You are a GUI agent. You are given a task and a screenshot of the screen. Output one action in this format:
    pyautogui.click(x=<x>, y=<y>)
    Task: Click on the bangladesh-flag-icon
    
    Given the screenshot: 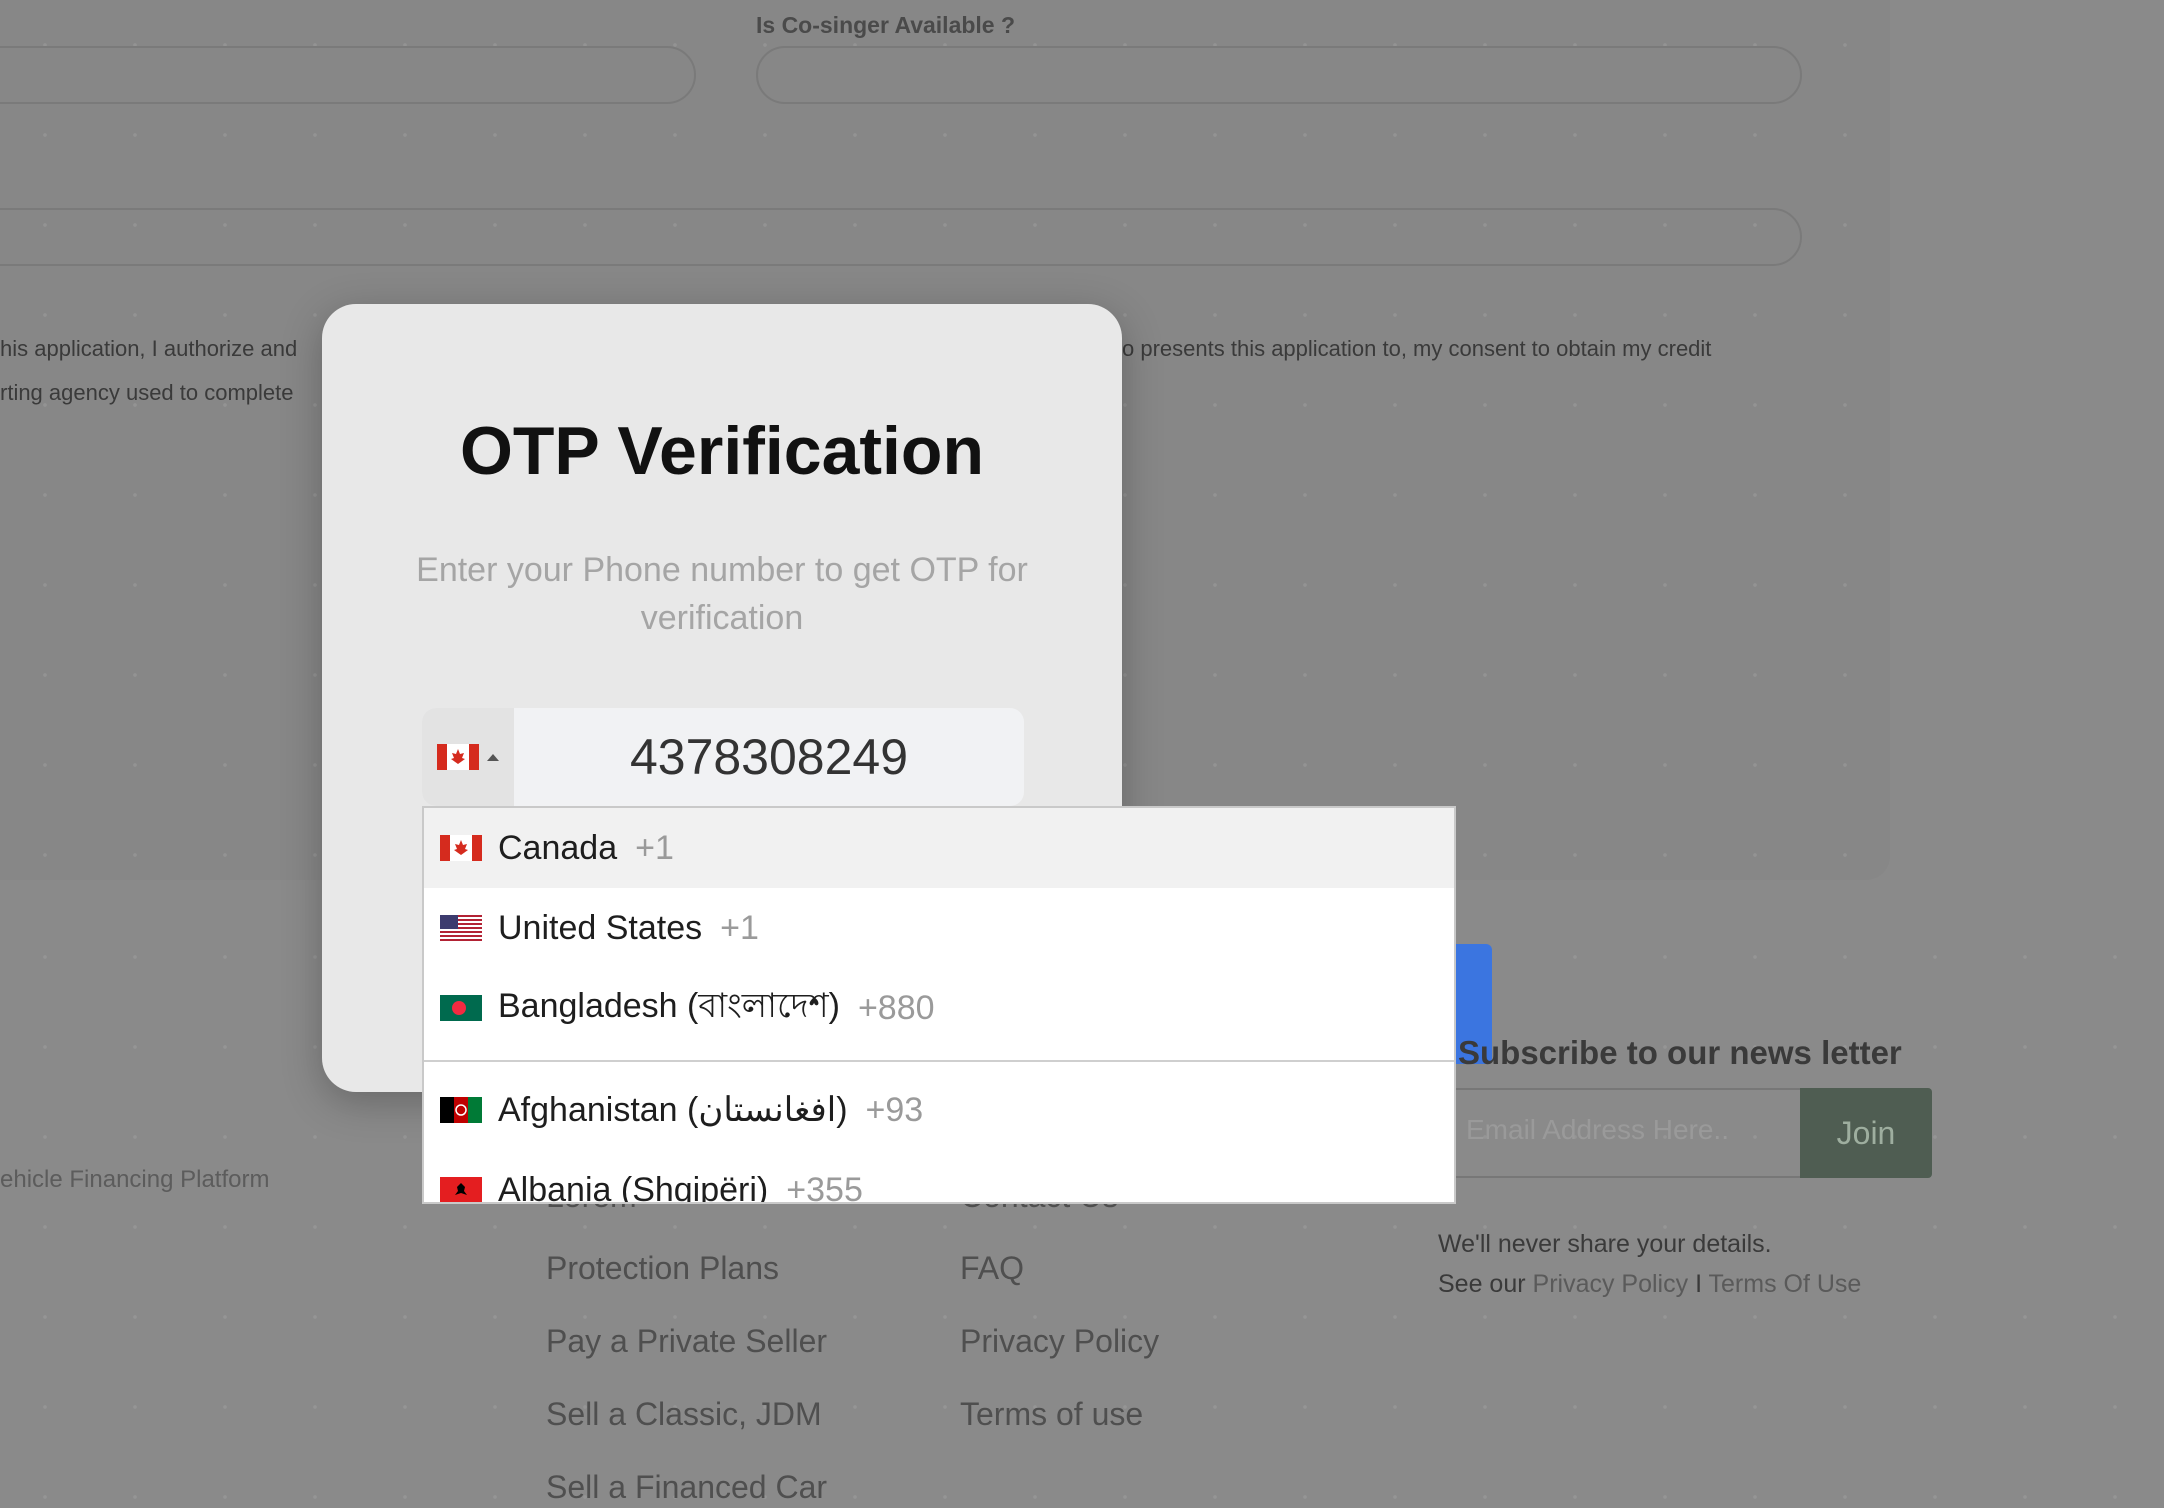 What is the action you would take?
    pyautogui.click(x=461, y=1008)
    